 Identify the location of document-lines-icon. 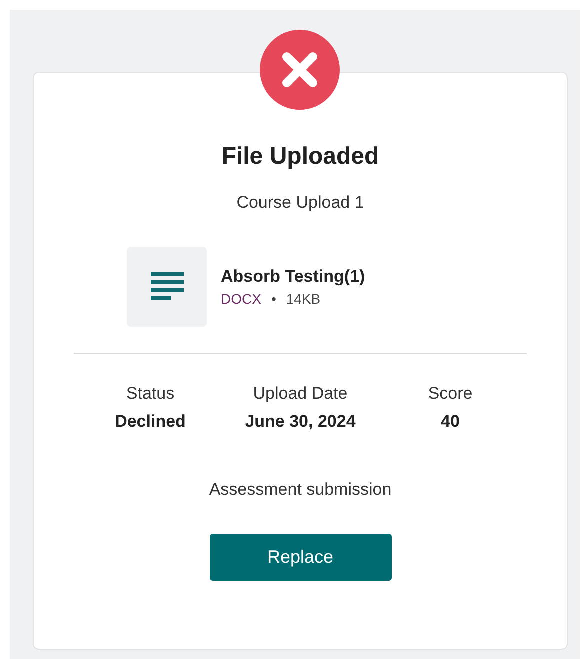
(167, 287).